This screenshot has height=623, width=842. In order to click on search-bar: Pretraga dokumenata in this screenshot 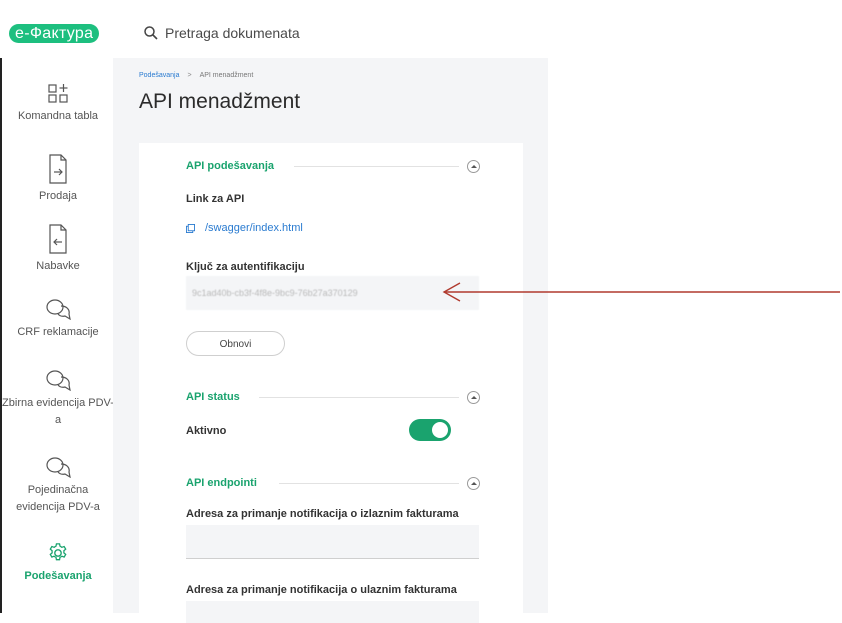, I will do `click(221, 33)`.